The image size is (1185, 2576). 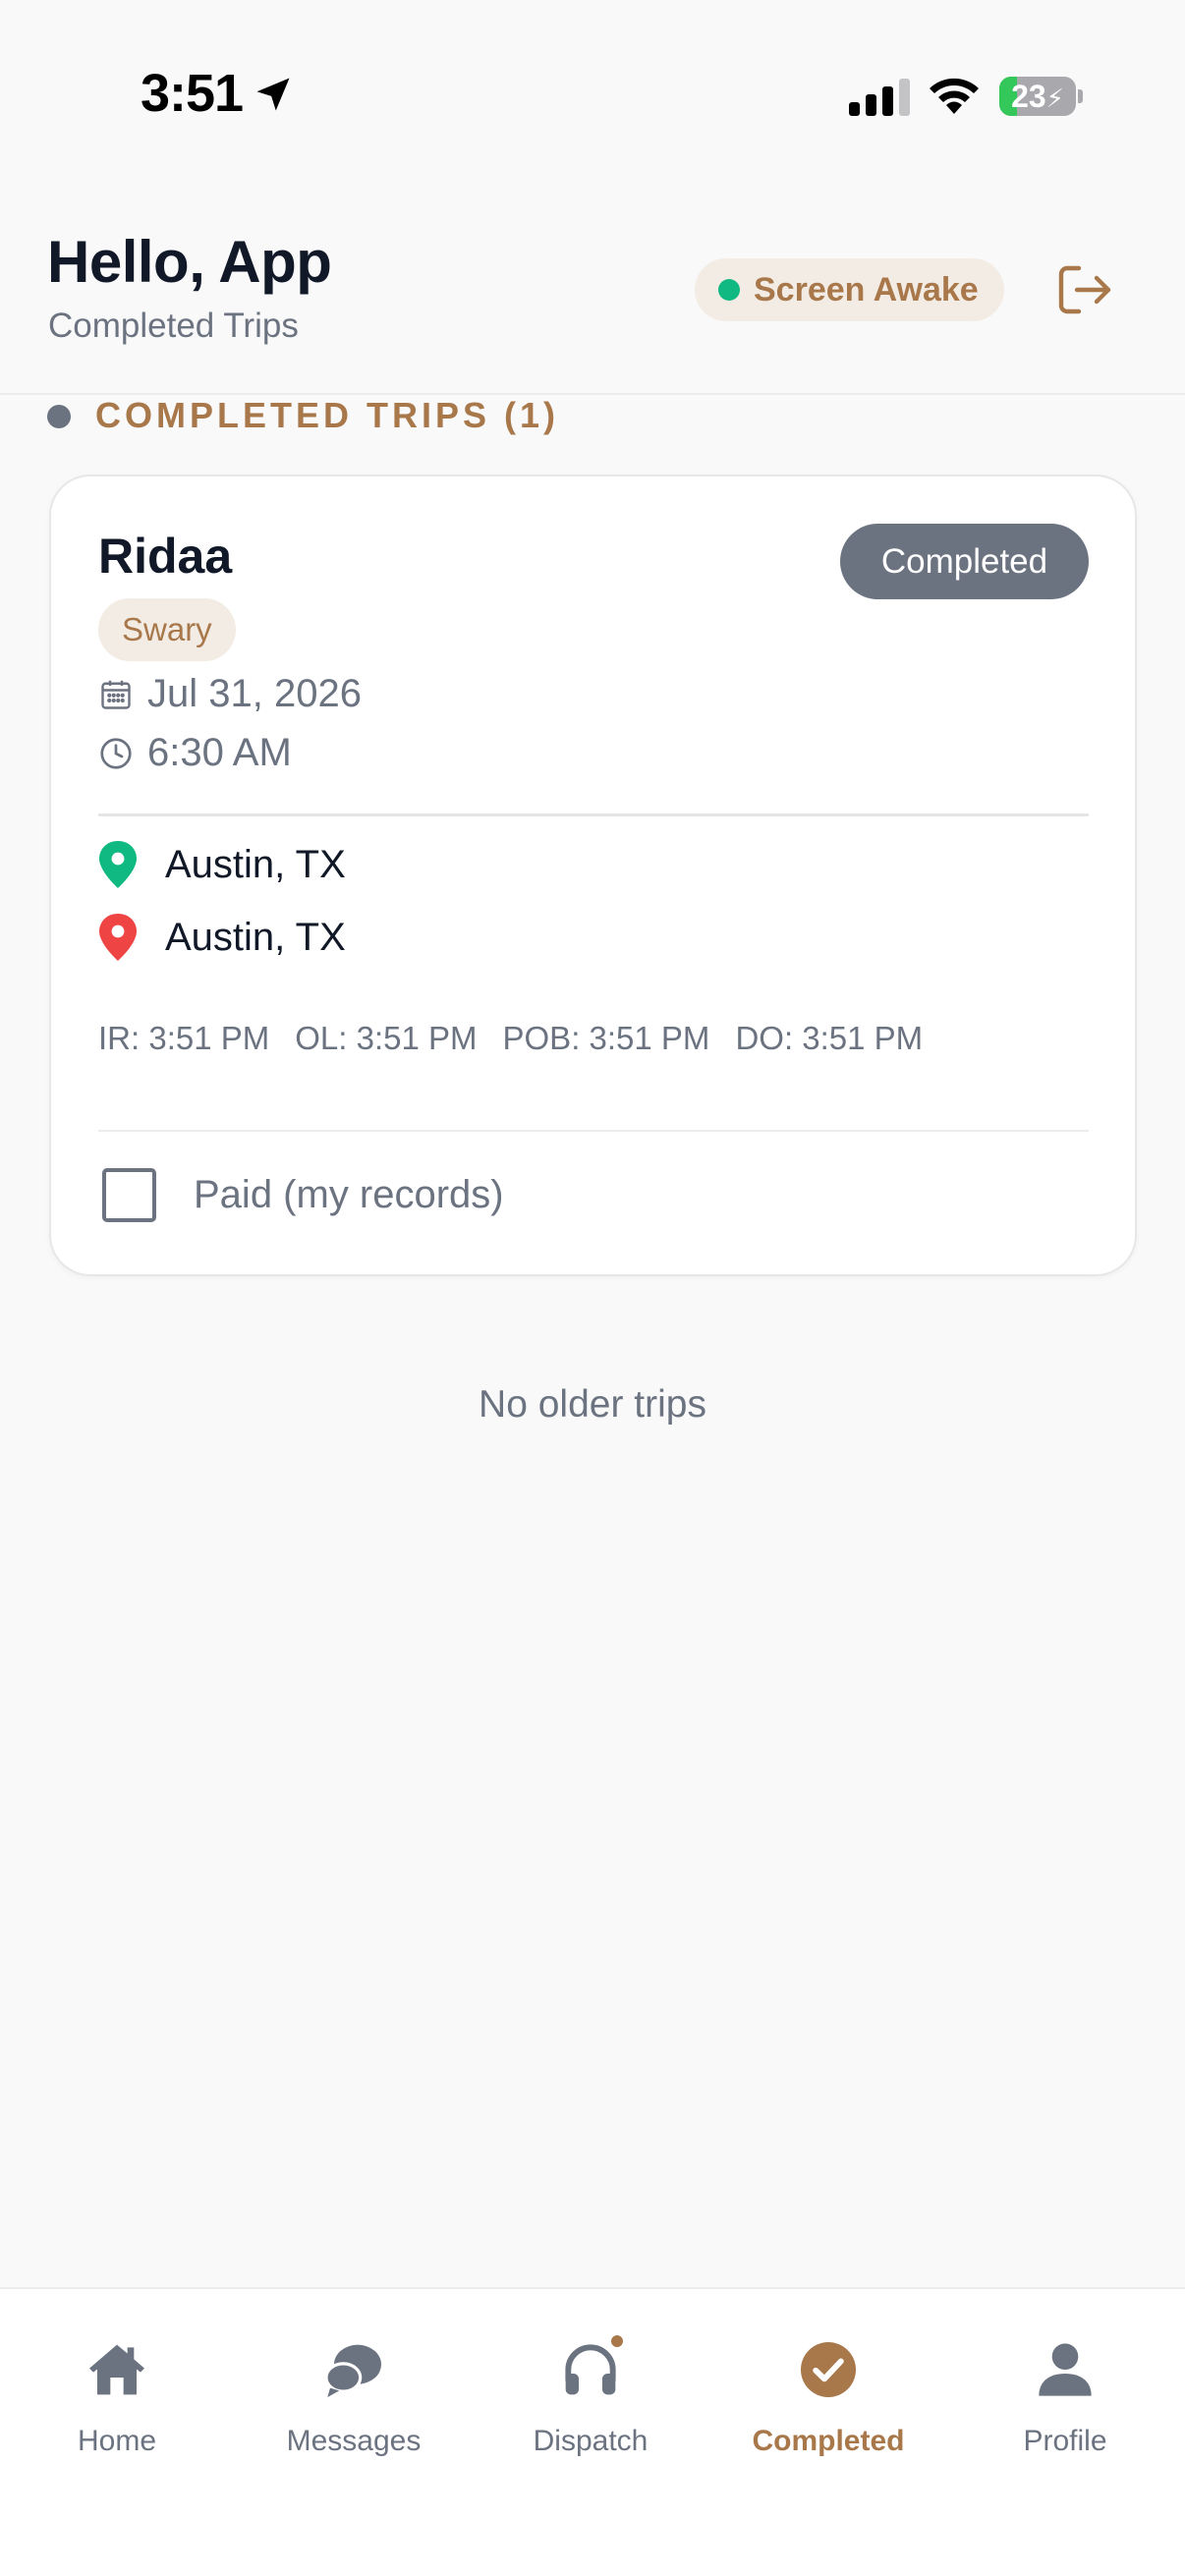 I want to click on status-bar: 3:51 23⚡, so click(x=592, y=73).